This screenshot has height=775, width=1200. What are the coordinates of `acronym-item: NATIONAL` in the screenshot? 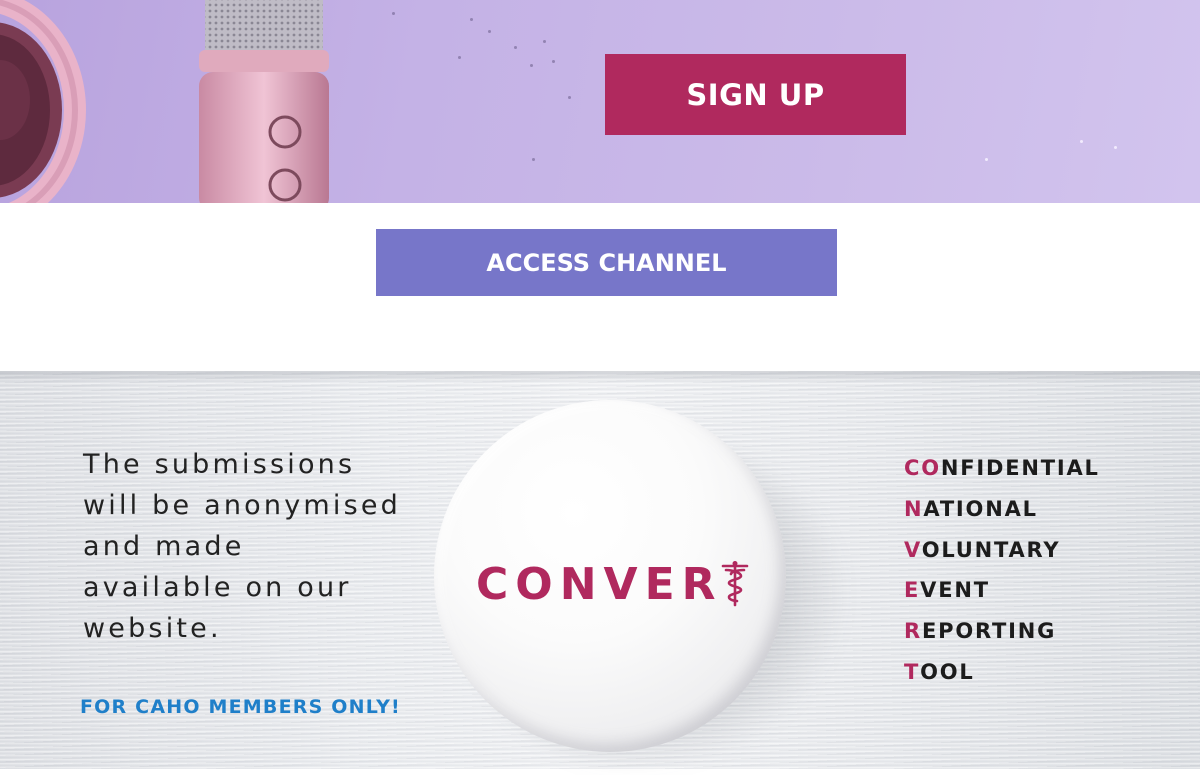 It's located at (1002, 513).